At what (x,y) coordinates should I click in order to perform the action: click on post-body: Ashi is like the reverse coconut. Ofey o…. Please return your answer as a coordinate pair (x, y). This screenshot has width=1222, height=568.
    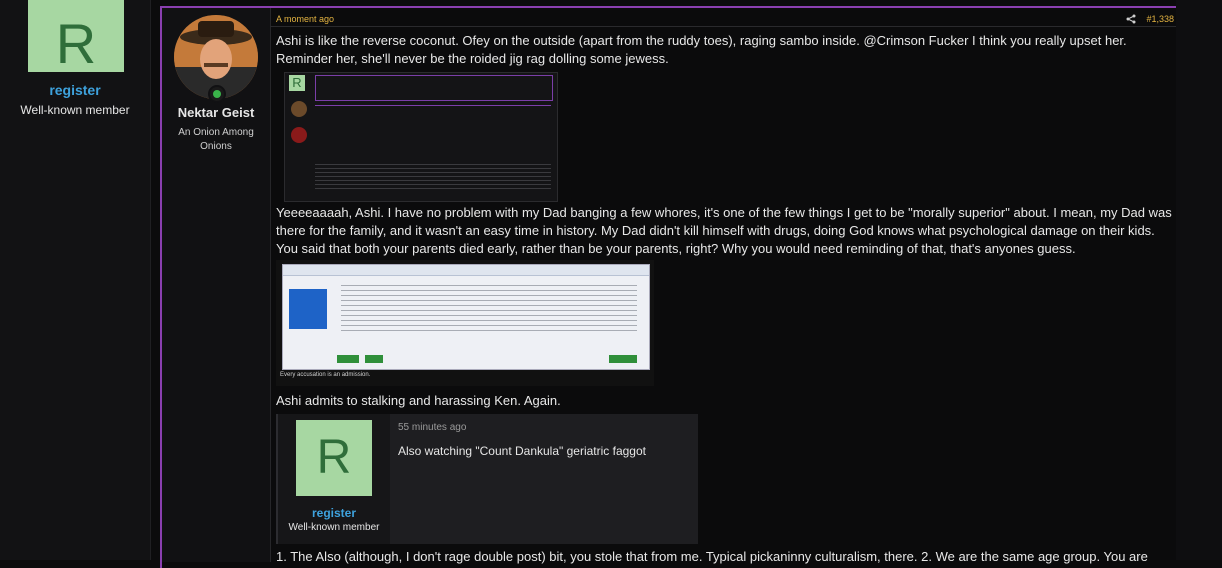
    Looking at the image, I should click on (726, 50).